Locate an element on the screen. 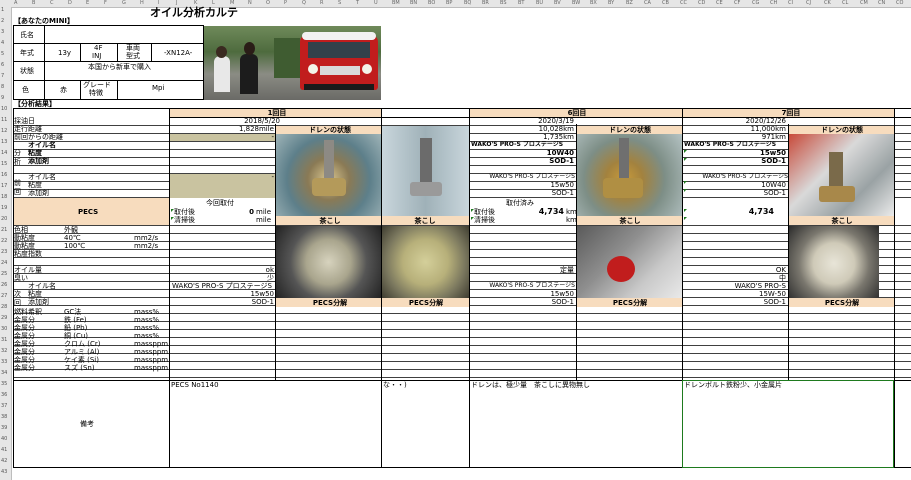  row-number: 41 is located at coordinates (4, 450).